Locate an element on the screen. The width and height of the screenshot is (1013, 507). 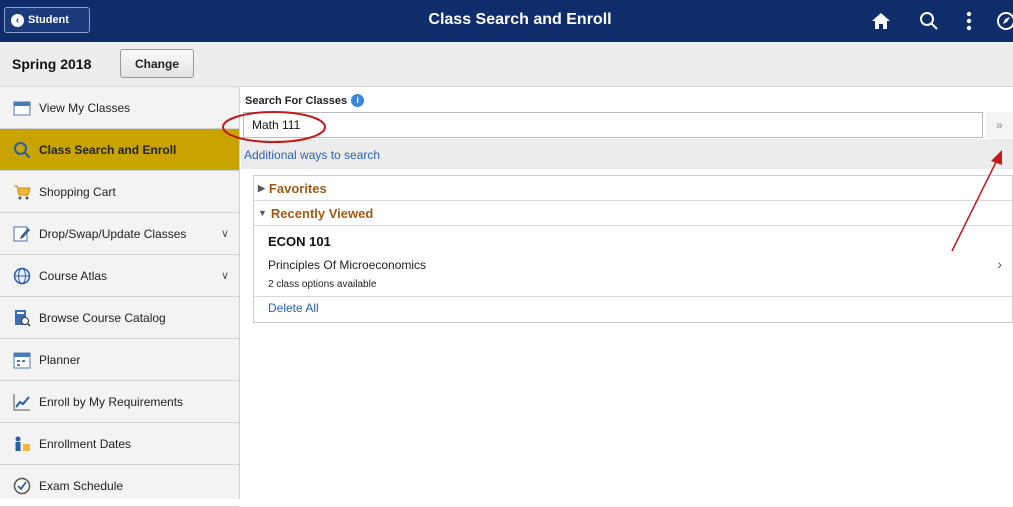
header-bar: ‹ Student Class Search and Enroll is located at coordinates (506, 21).